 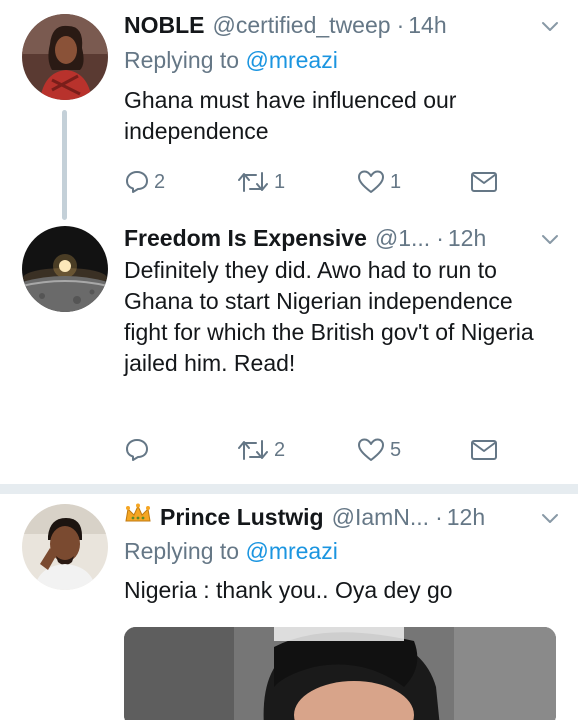 I want to click on retweet-count: 1, so click(x=280, y=181).